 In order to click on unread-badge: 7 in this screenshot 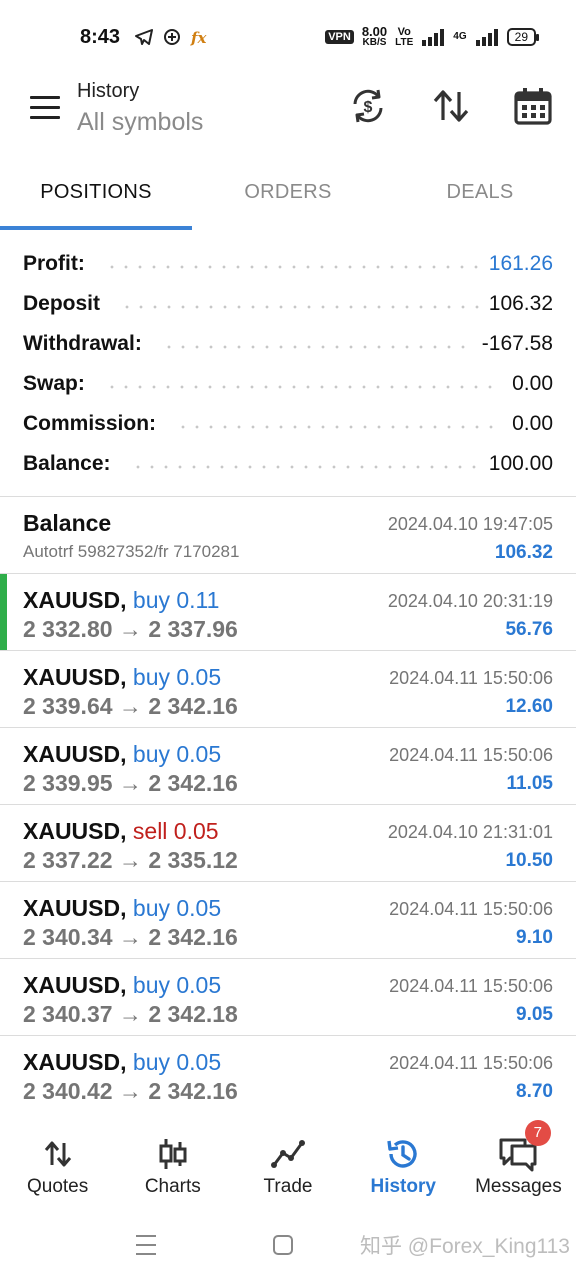, I will do `click(537, 1133)`.